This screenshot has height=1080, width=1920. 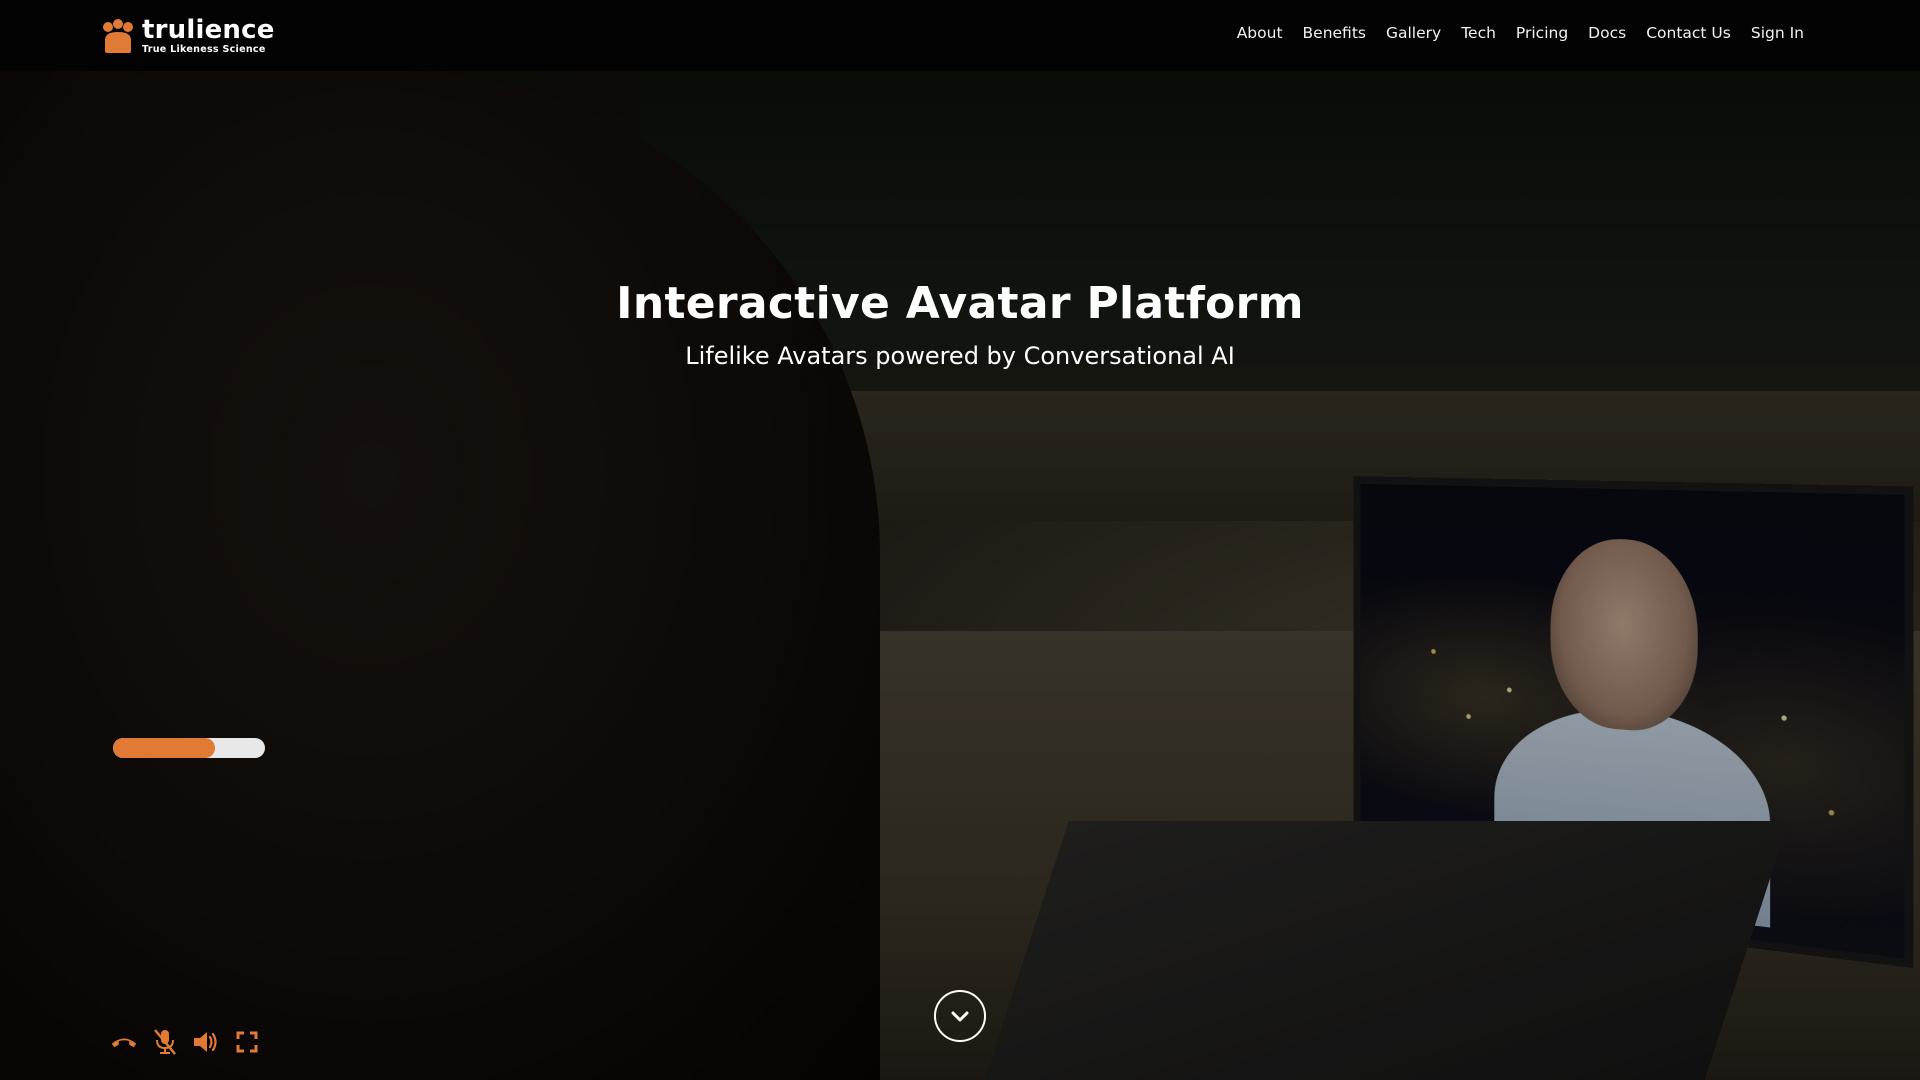 I want to click on scroll-down-button, so click(x=960, y=1016).